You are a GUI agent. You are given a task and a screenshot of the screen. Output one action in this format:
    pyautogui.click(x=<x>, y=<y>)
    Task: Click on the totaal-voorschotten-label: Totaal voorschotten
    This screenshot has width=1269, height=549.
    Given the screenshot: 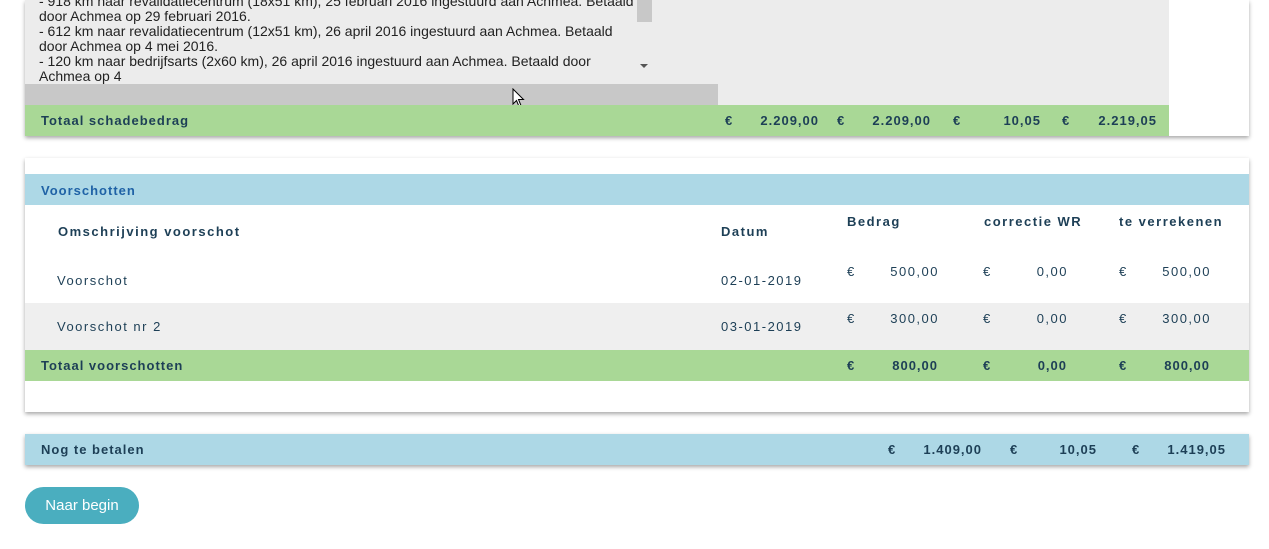 What is the action you would take?
    pyautogui.click(x=112, y=365)
    